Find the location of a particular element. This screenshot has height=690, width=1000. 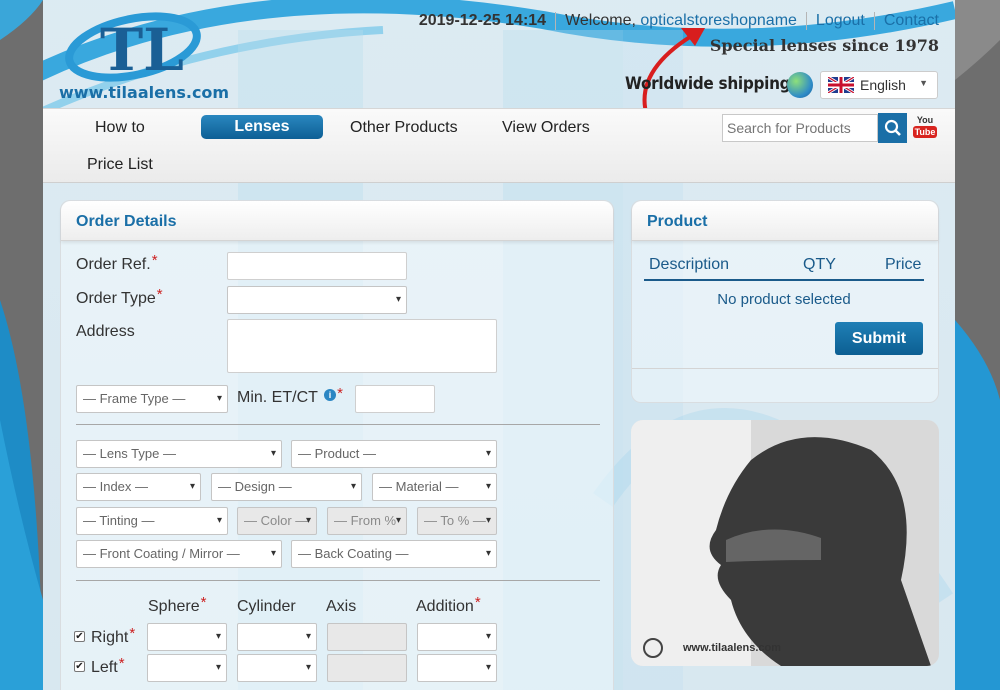

nav-view-orders: View Orders is located at coordinates (546, 128).